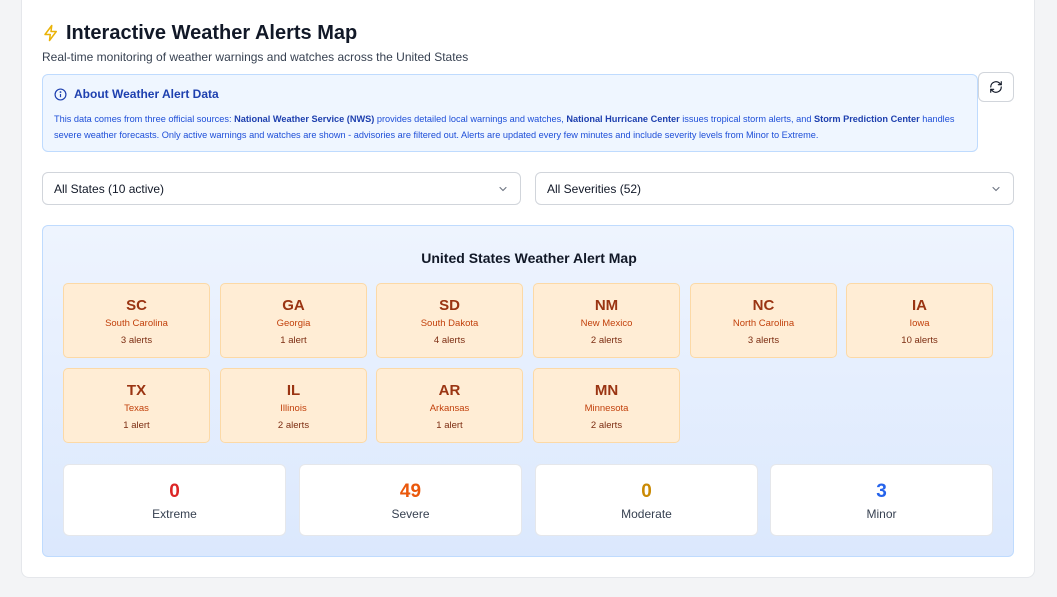 The image size is (1057, 597). Describe the element at coordinates (529, 258) in the screenshot. I see `map-title: United States Weather Alert Map` at that location.